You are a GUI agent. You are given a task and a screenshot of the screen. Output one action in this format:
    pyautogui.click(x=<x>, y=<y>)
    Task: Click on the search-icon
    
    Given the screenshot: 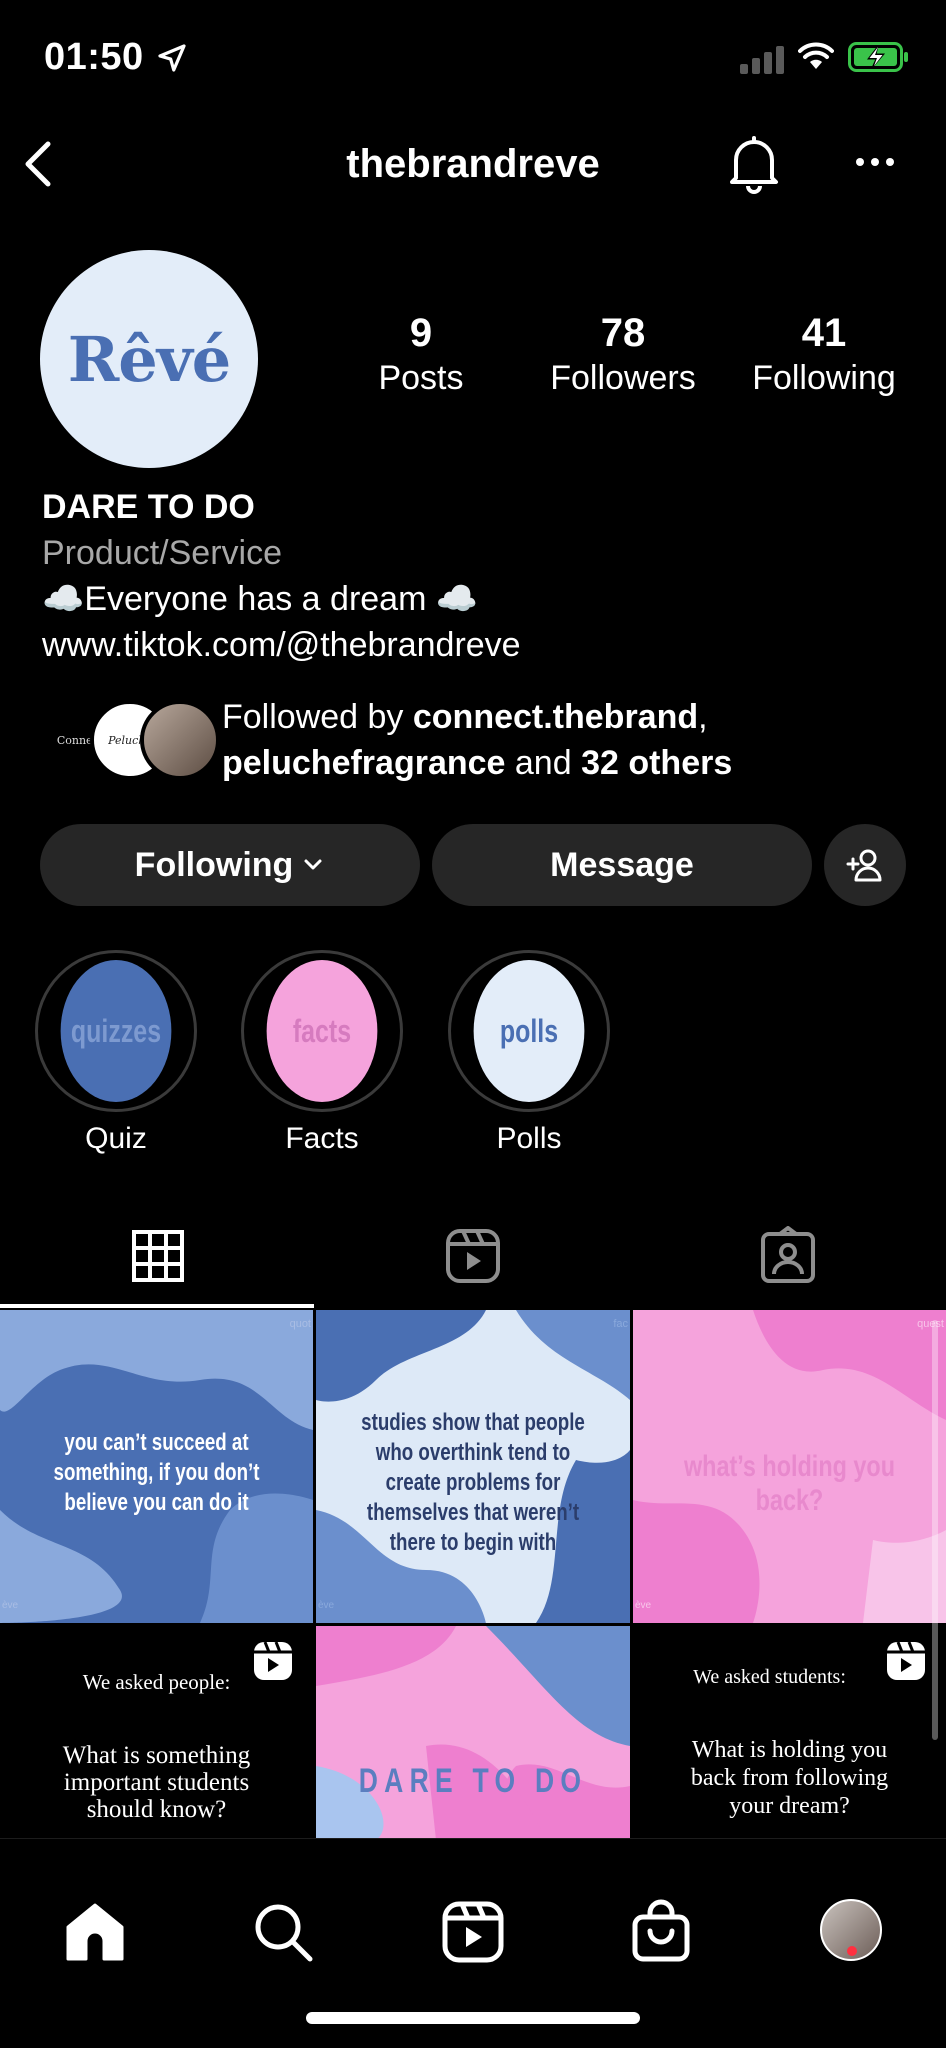 What is the action you would take?
    pyautogui.click(x=283, y=1932)
    